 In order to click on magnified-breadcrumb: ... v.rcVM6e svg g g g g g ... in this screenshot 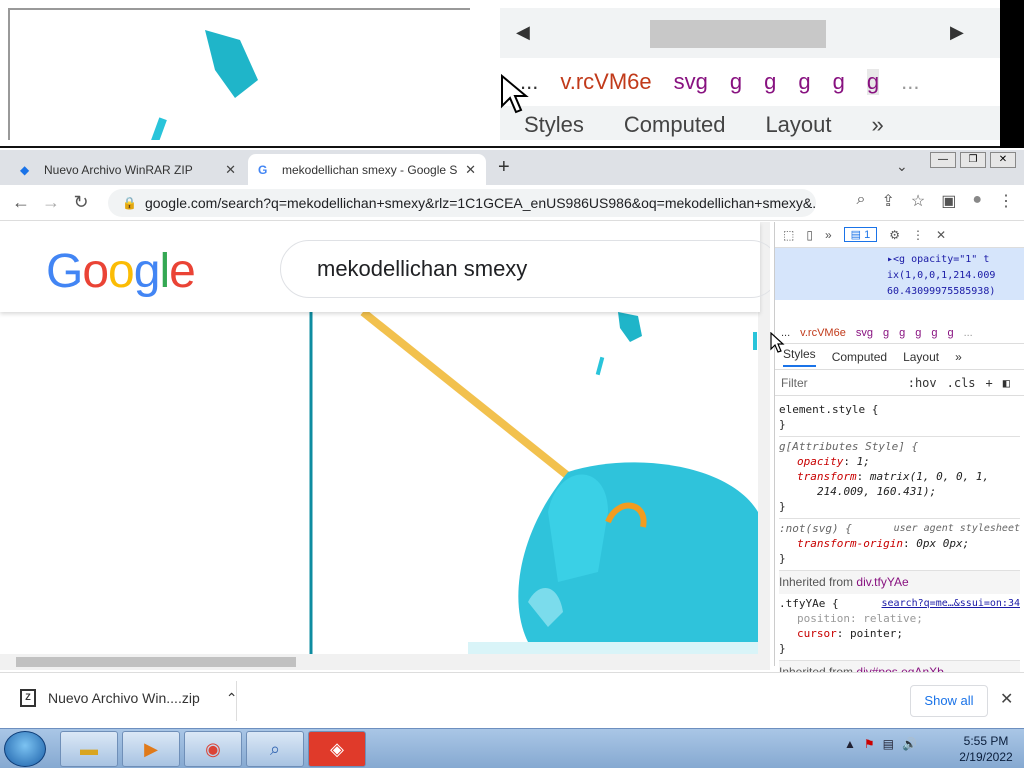, I will do `click(750, 82)`.